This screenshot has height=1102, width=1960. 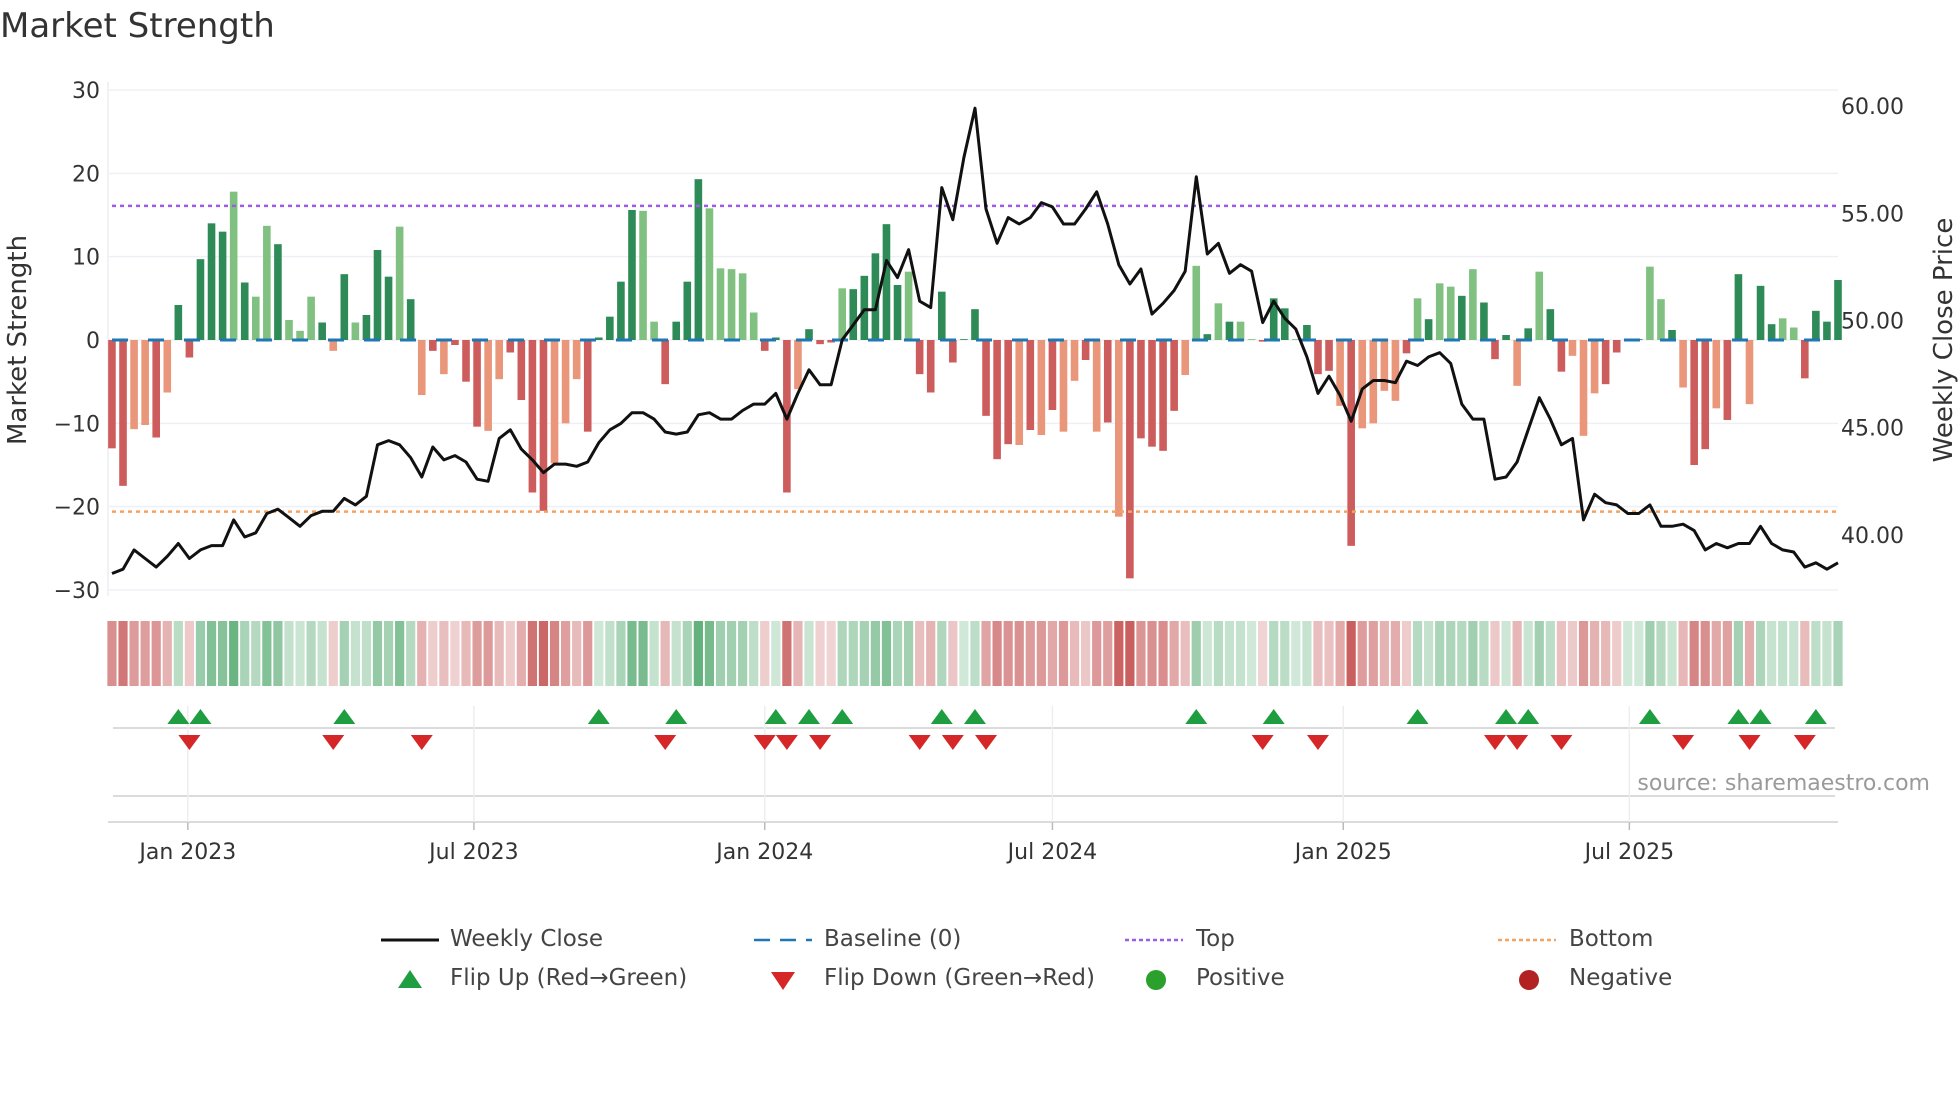 I want to click on legend-flip-up: Flip Up (Red→Green), so click(x=569, y=978).